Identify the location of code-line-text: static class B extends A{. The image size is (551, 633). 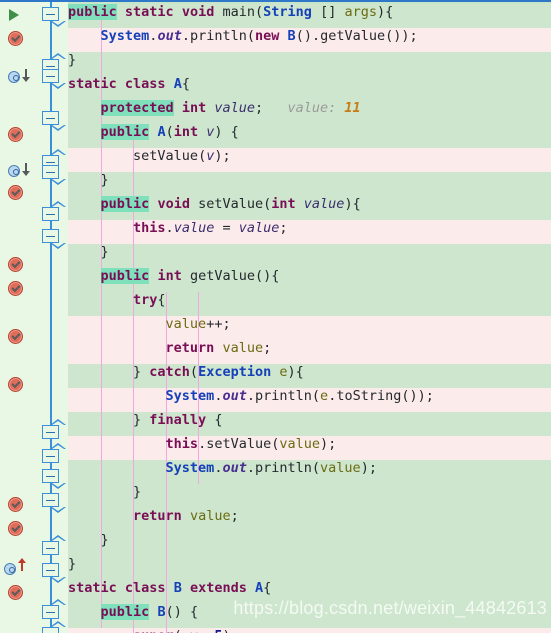
(170, 588).